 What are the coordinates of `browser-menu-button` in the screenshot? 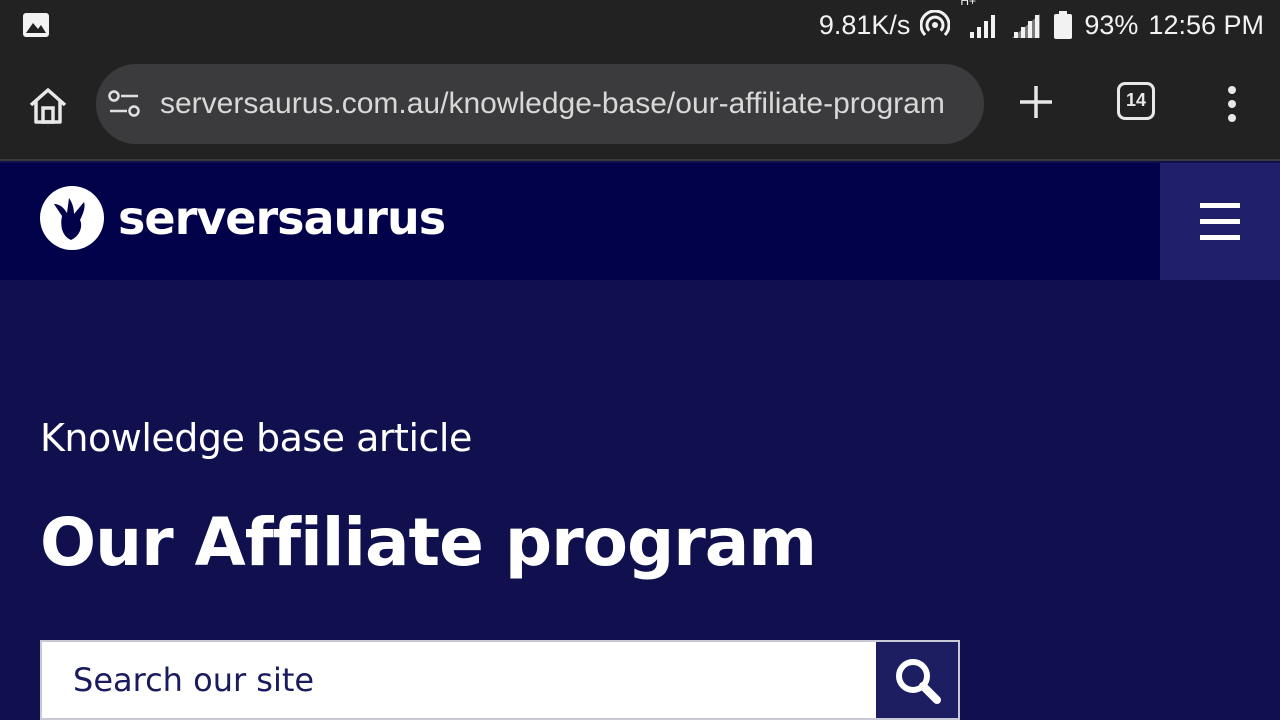 It's located at (1232, 104).